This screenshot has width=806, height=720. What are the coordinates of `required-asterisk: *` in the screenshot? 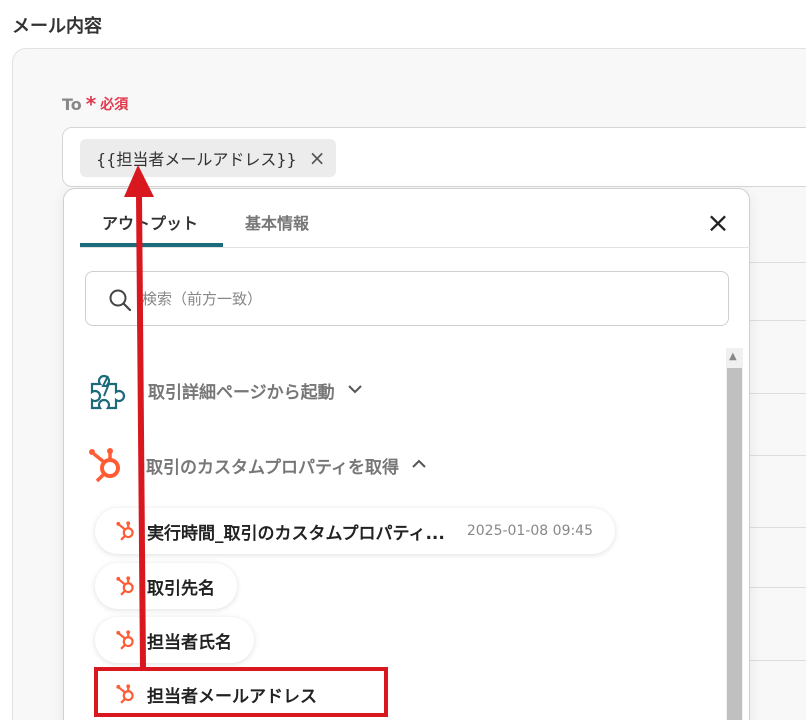 It's located at (91, 104).